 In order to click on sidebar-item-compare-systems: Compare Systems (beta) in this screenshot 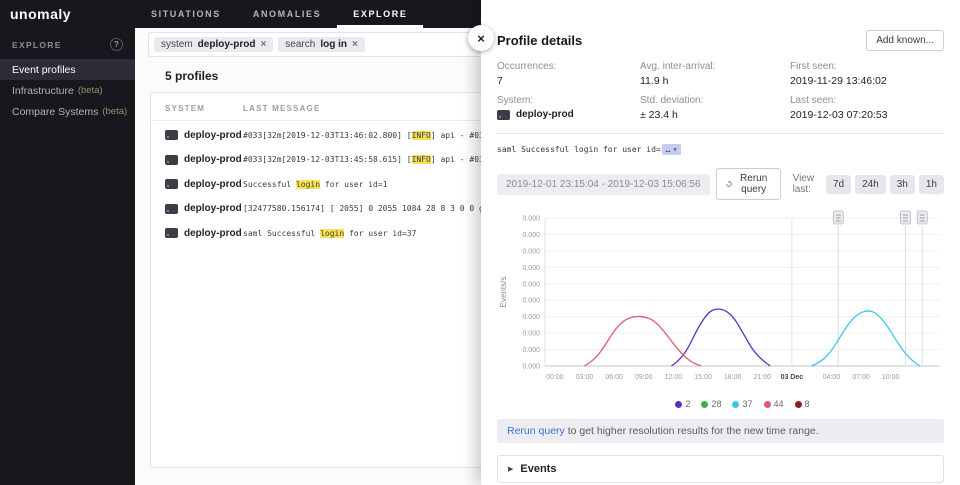, I will do `click(67, 111)`.